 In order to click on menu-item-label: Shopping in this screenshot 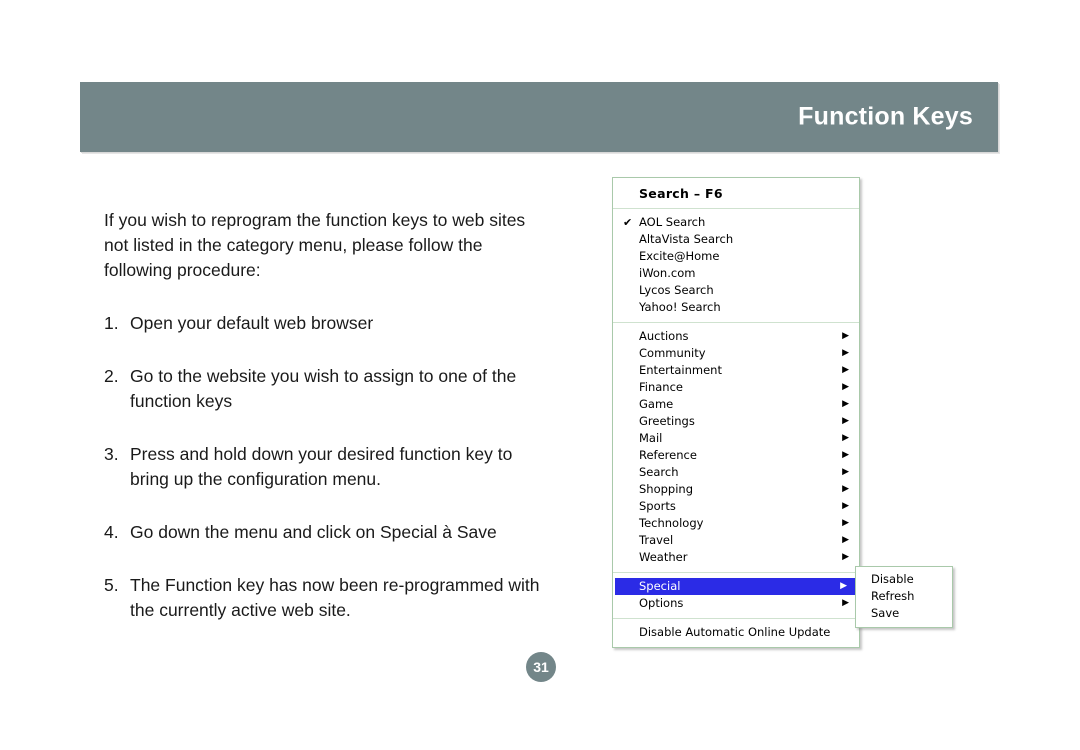, I will do `click(666, 489)`.